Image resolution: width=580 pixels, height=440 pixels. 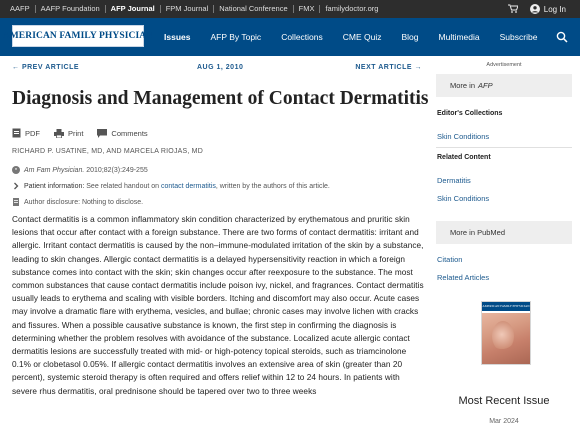 What do you see at coordinates (554, 9) in the screenshot?
I see `login-label: Log In` at bounding box center [554, 9].